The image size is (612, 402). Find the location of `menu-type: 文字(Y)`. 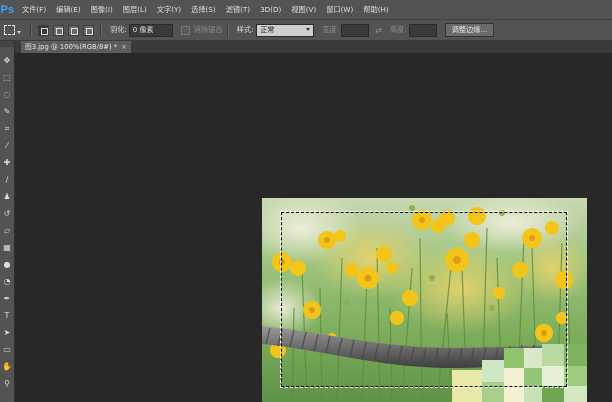

menu-type: 文字(Y) is located at coordinates (169, 10).